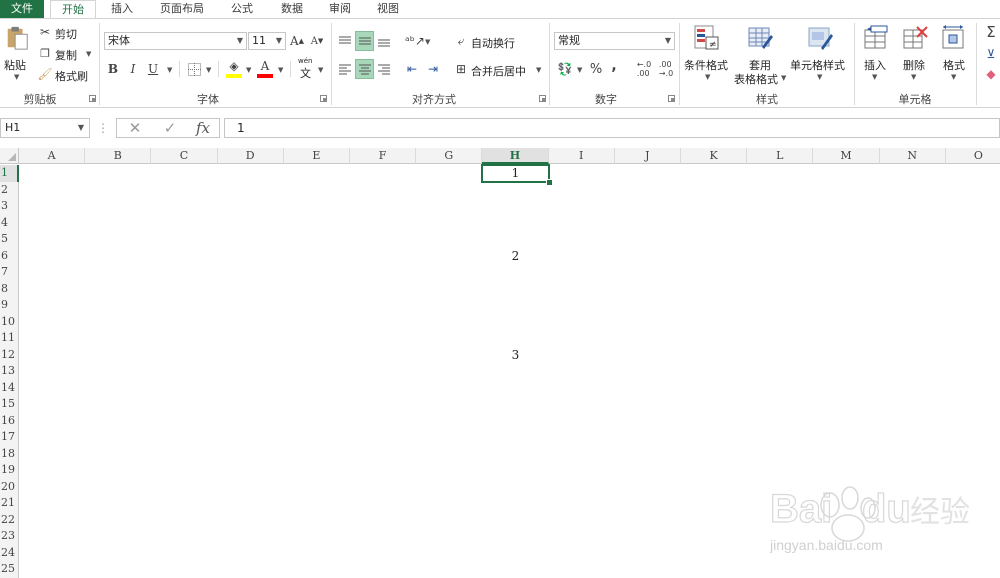  I want to click on number-launcher-icon, so click(671, 98).